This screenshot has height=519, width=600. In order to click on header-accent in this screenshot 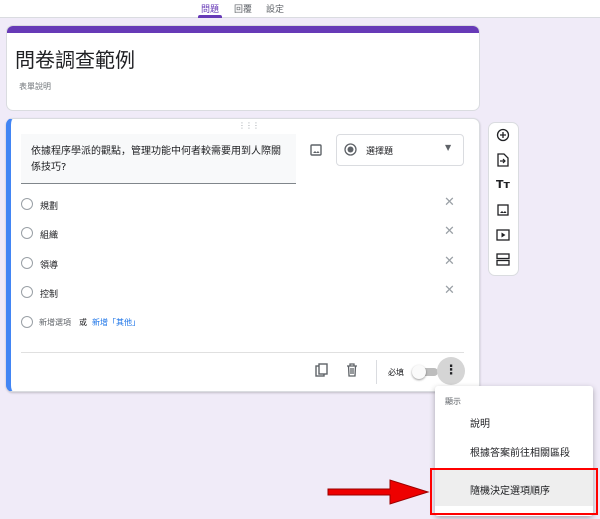, I will do `click(243, 29)`.